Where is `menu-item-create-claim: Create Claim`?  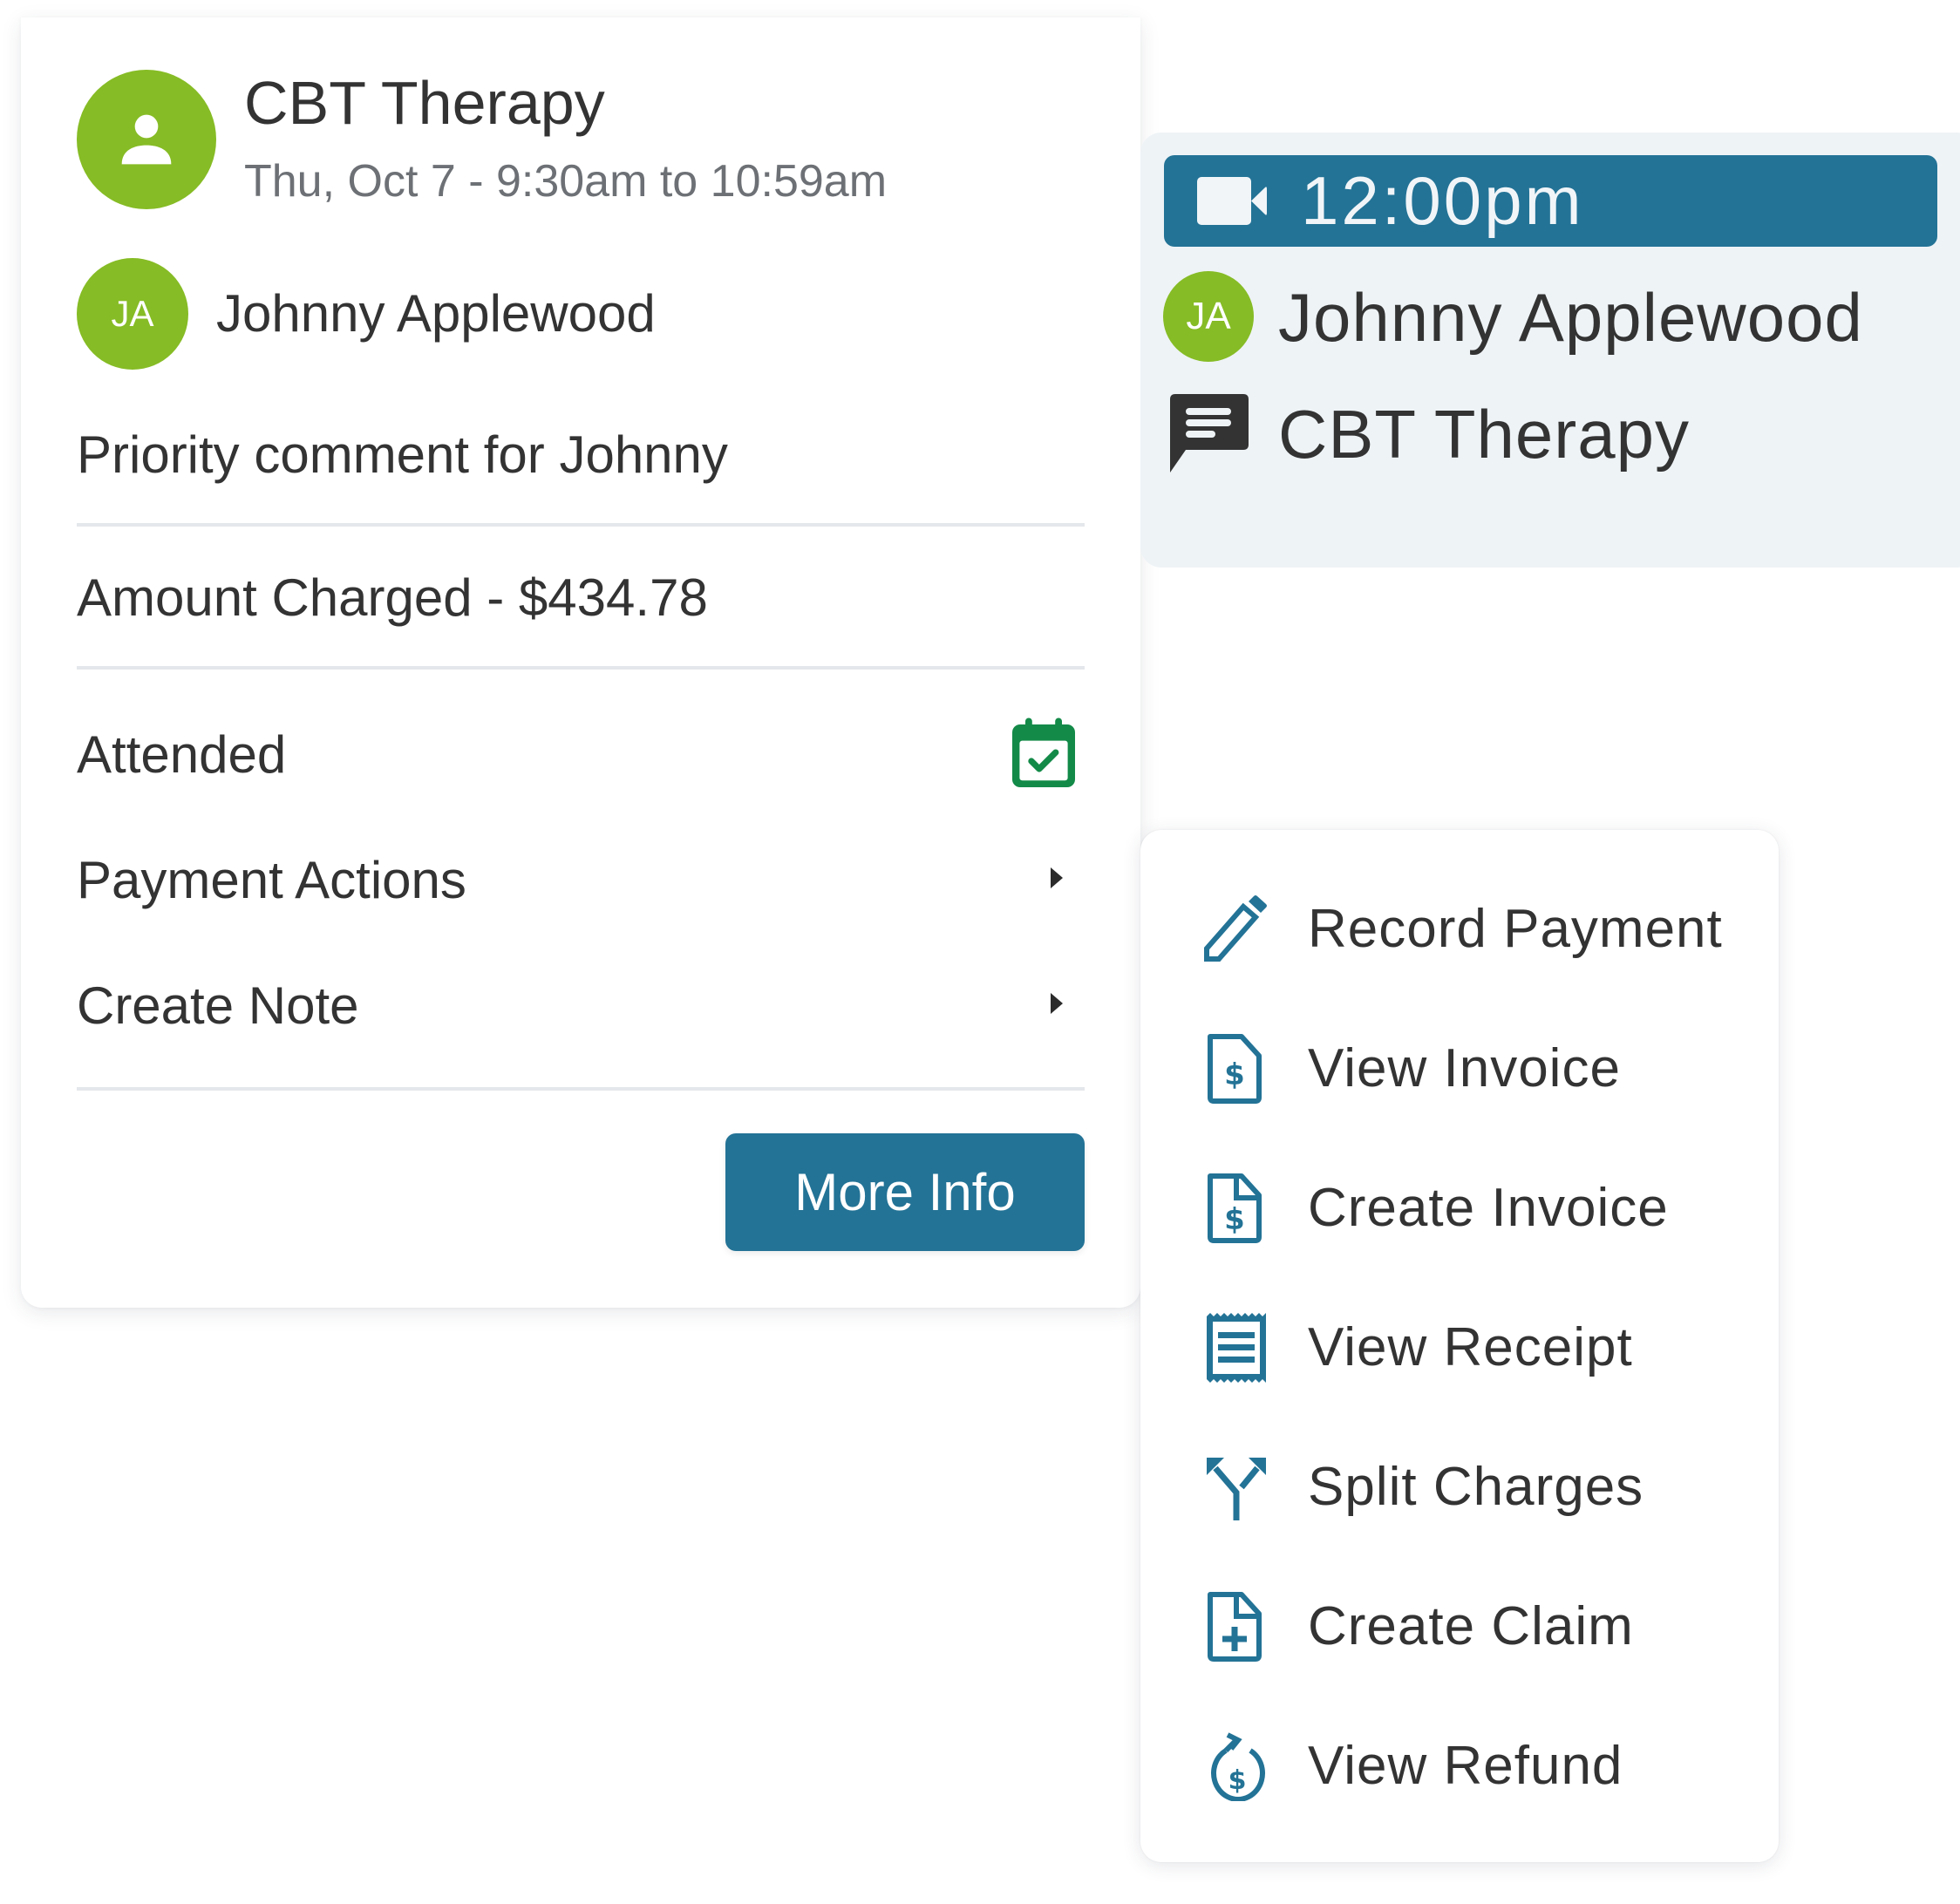 menu-item-create-claim: Create Claim is located at coordinates (1459, 1627).